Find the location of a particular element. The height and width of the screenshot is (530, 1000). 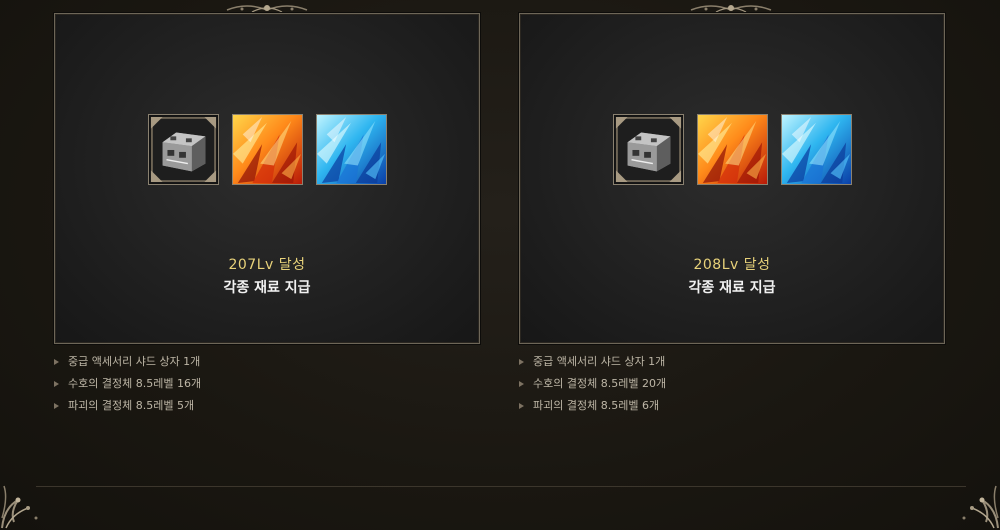

list-item: 파괴의 결정체 8.5레벨 5개 is located at coordinates (127, 406).